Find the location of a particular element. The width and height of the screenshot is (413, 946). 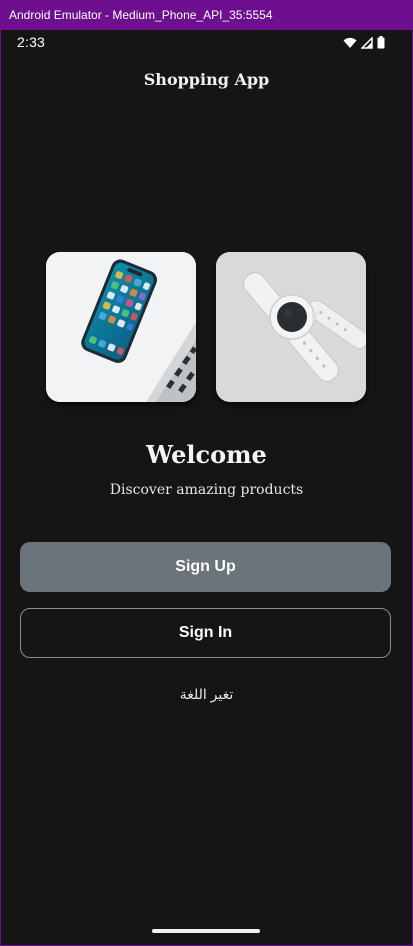

app-title: Shopping App is located at coordinates (206, 79).